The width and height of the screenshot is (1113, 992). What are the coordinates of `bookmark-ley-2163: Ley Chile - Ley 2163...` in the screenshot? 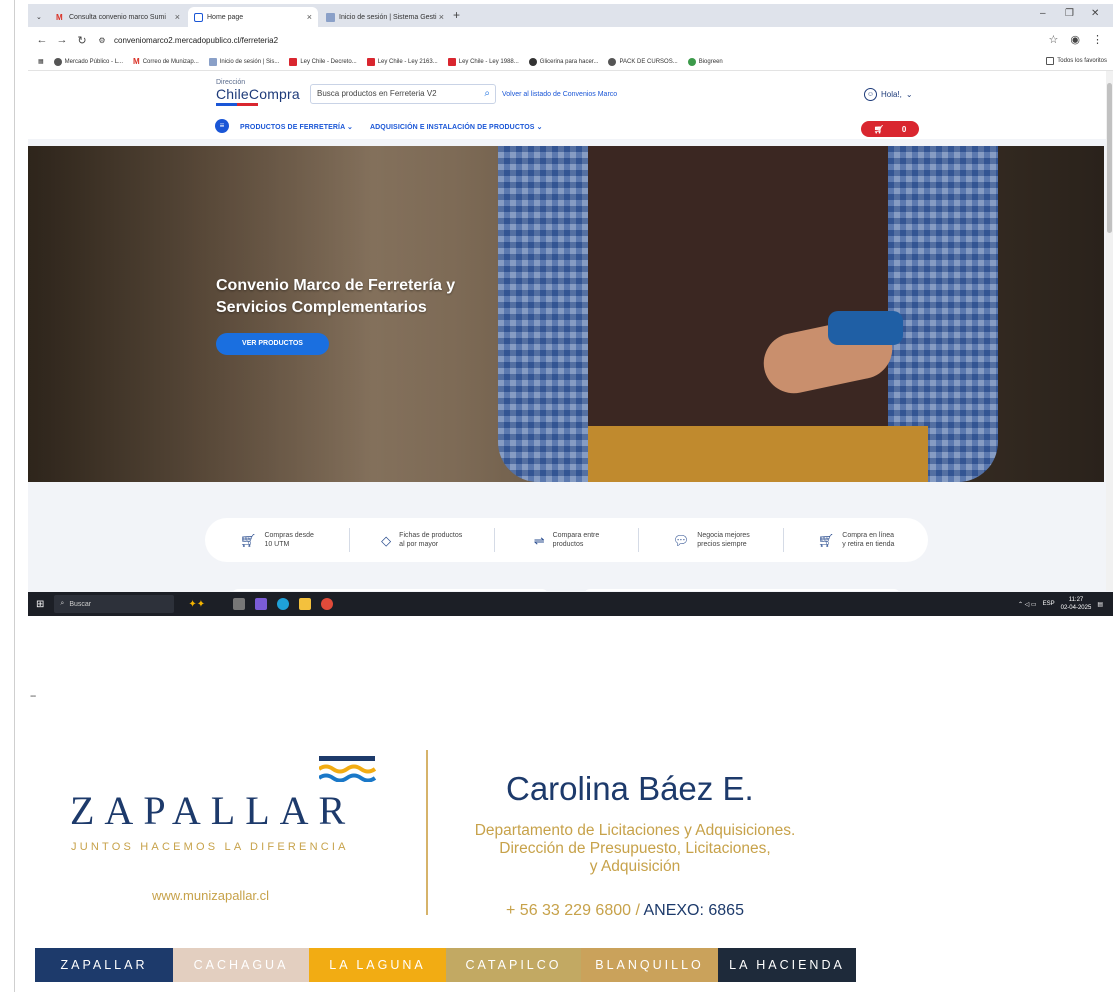 It's located at (402, 61).